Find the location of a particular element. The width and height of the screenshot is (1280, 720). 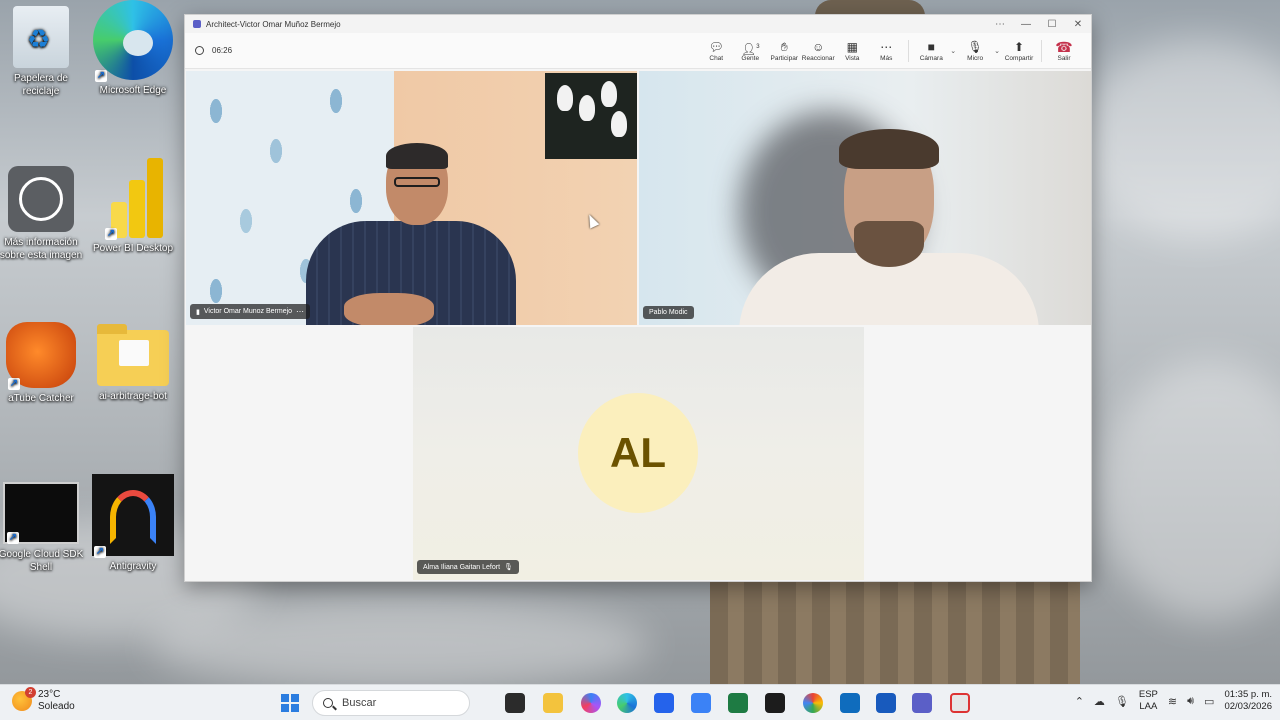

clock-date: 02/03/2026 is located at coordinates (1248, 706).